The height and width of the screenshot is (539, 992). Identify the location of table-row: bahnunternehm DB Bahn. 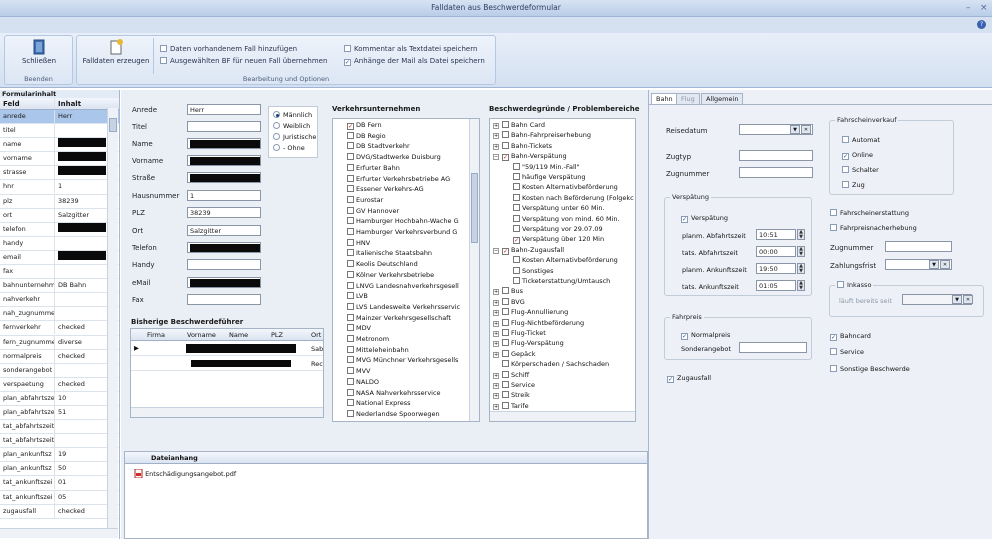
(59, 286).